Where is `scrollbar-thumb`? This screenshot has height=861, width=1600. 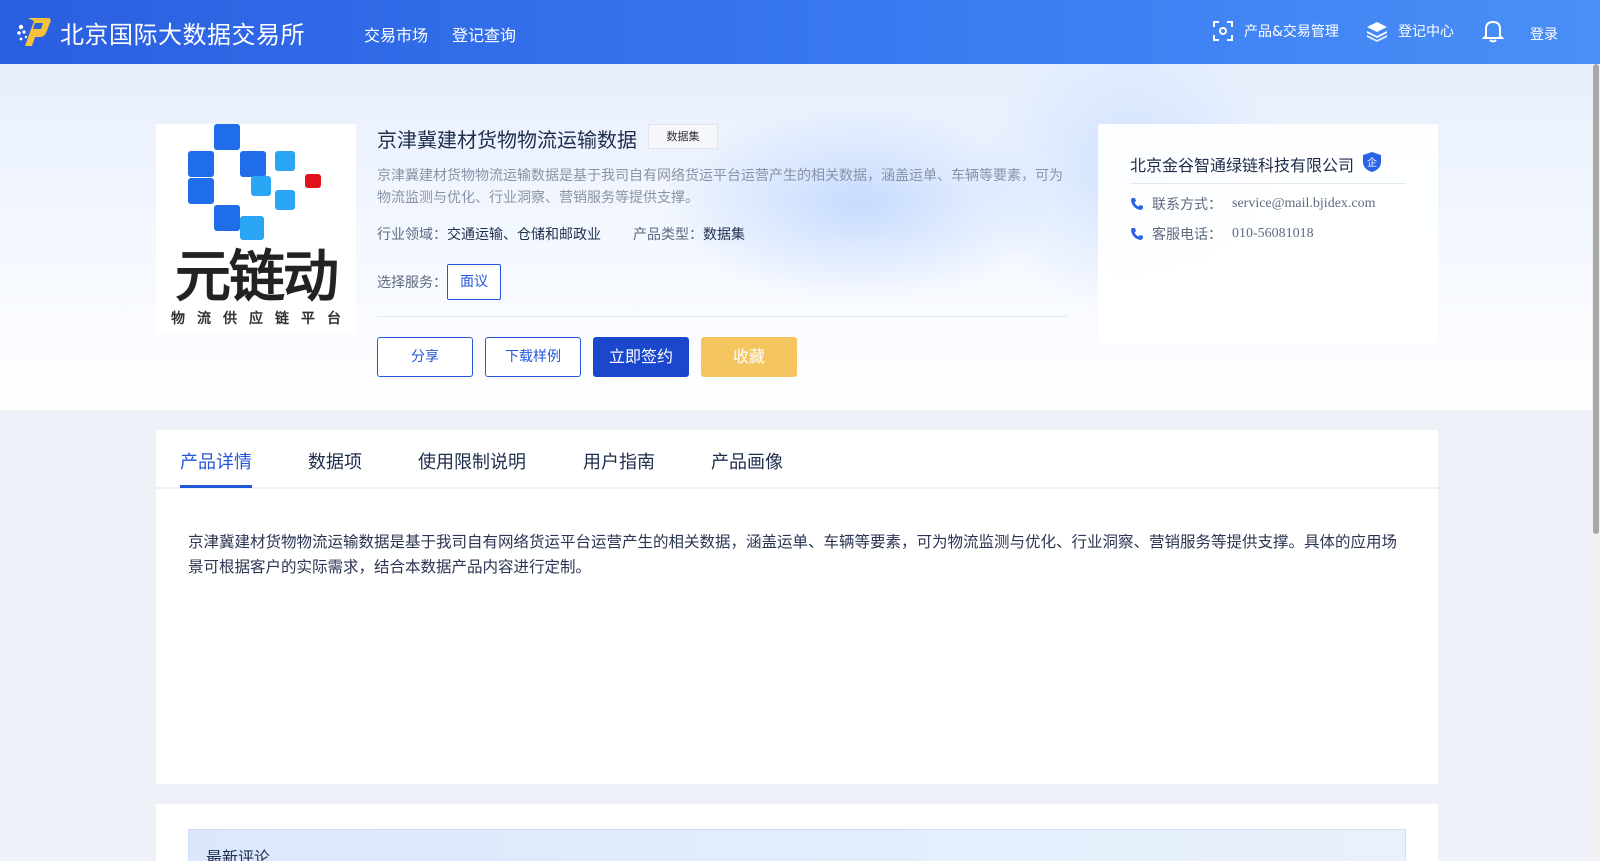 scrollbar-thumb is located at coordinates (1596, 299).